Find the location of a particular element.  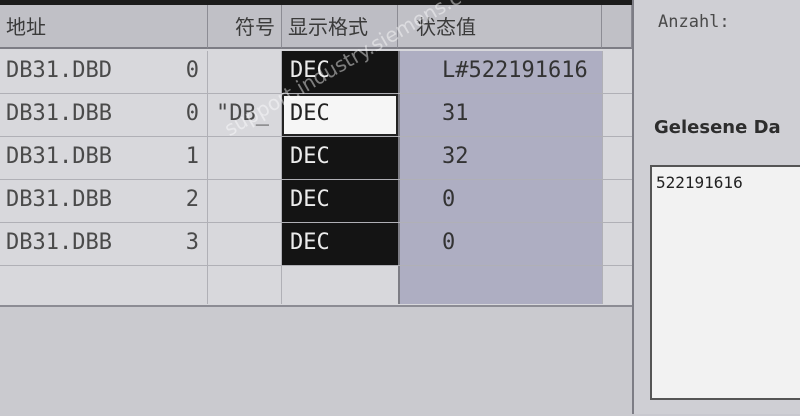

address-cell: DB31.DBB 2 is located at coordinates (104, 201).